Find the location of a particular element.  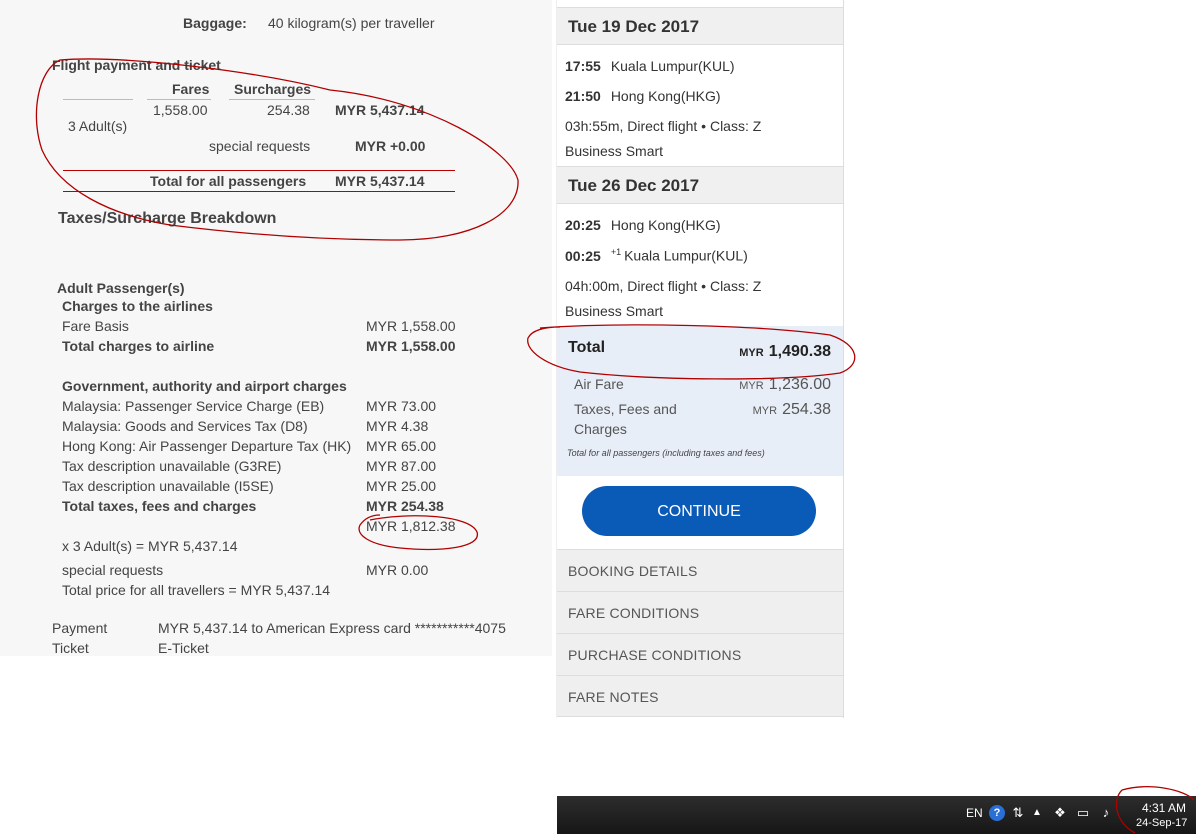

tax-value: MYR 65.00 is located at coordinates (401, 446).